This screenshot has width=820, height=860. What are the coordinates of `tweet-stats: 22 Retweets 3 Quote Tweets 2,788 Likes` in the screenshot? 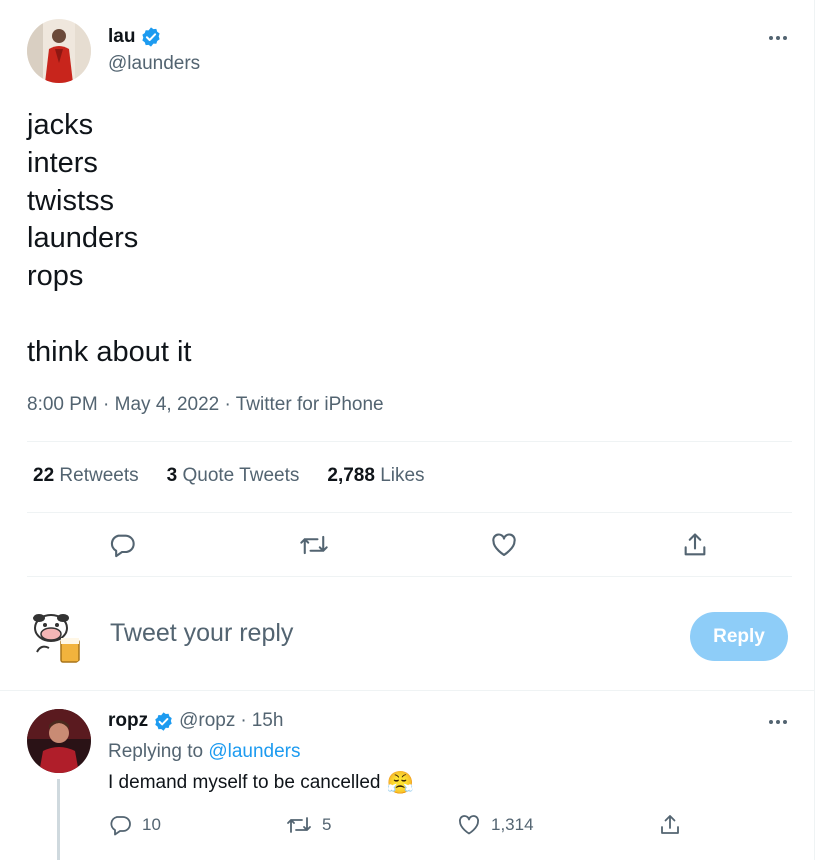 It's located at (243, 476).